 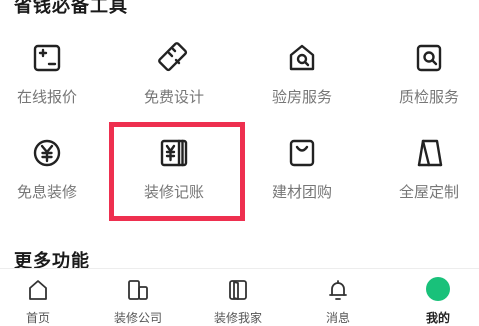 I want to click on tab-label: 消息, so click(x=337, y=318).